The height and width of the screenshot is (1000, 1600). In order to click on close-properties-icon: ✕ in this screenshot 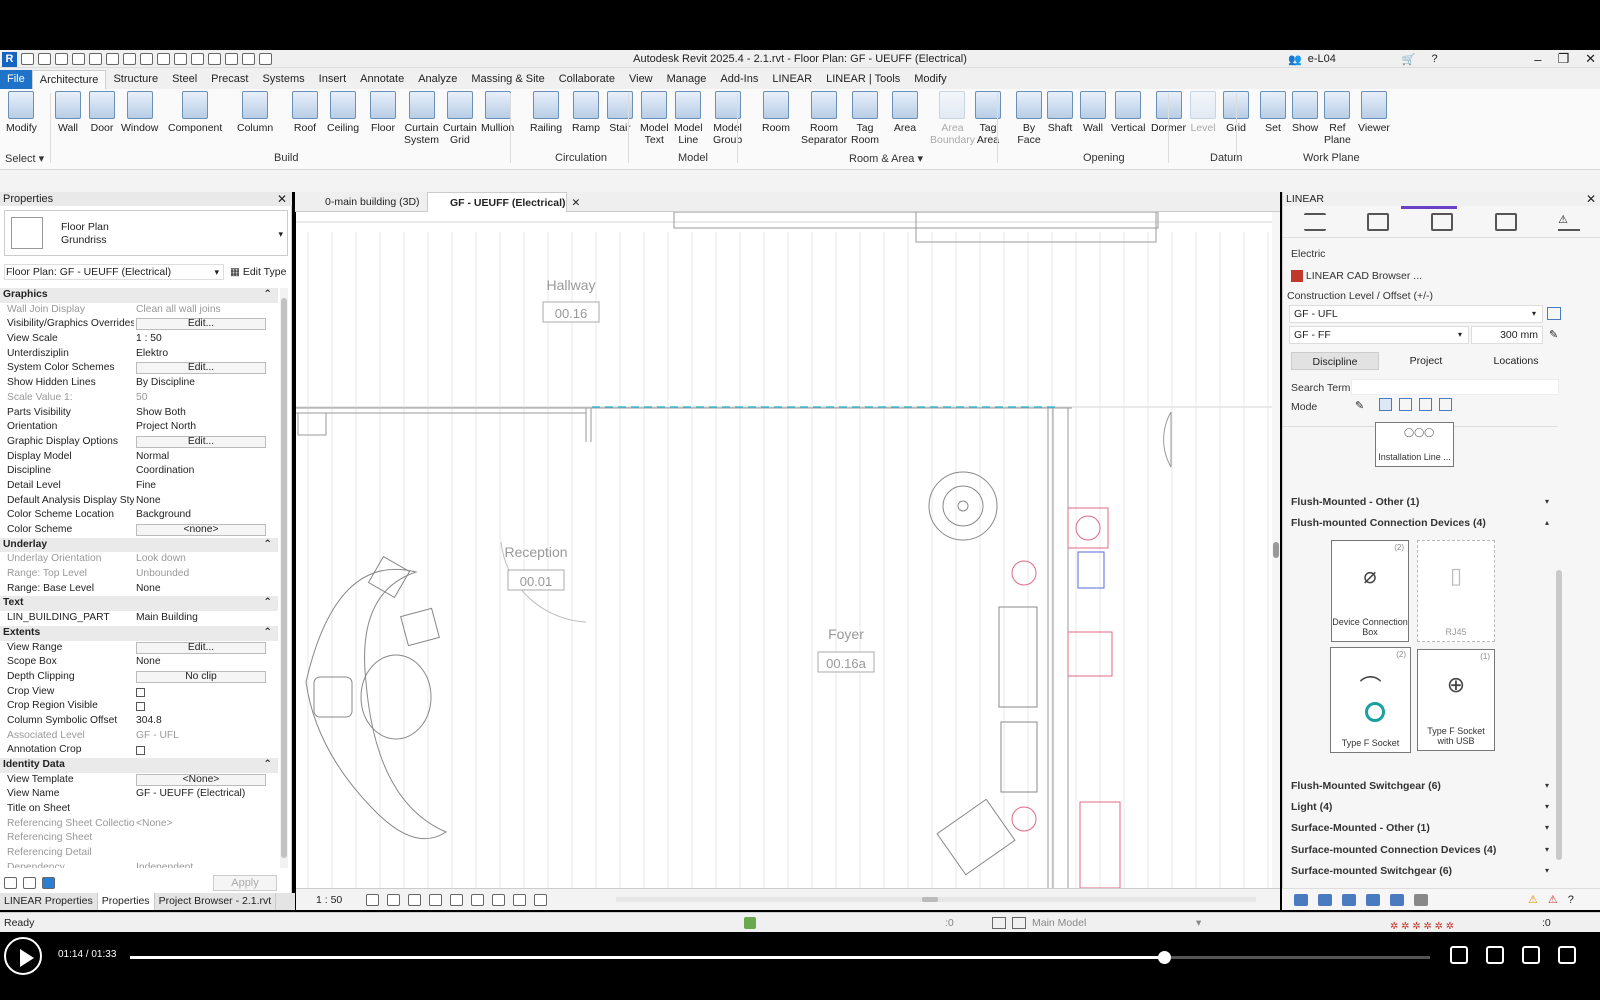, I will do `click(282, 199)`.